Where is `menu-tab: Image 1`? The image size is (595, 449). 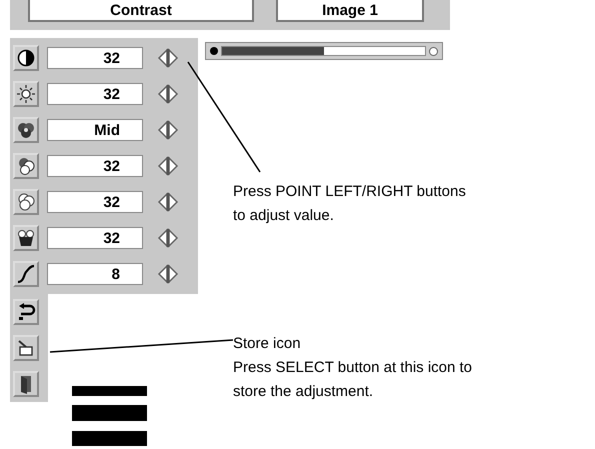
menu-tab: Image 1 is located at coordinates (350, 11).